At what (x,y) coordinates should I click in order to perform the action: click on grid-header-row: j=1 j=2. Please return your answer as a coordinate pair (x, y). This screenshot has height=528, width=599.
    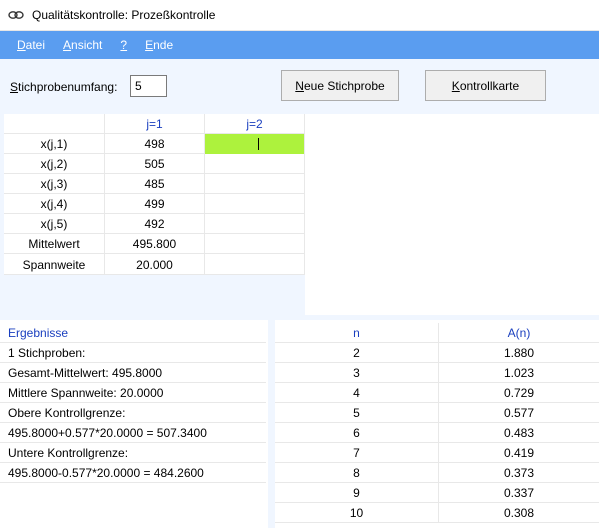
    Looking at the image, I should click on (154, 124).